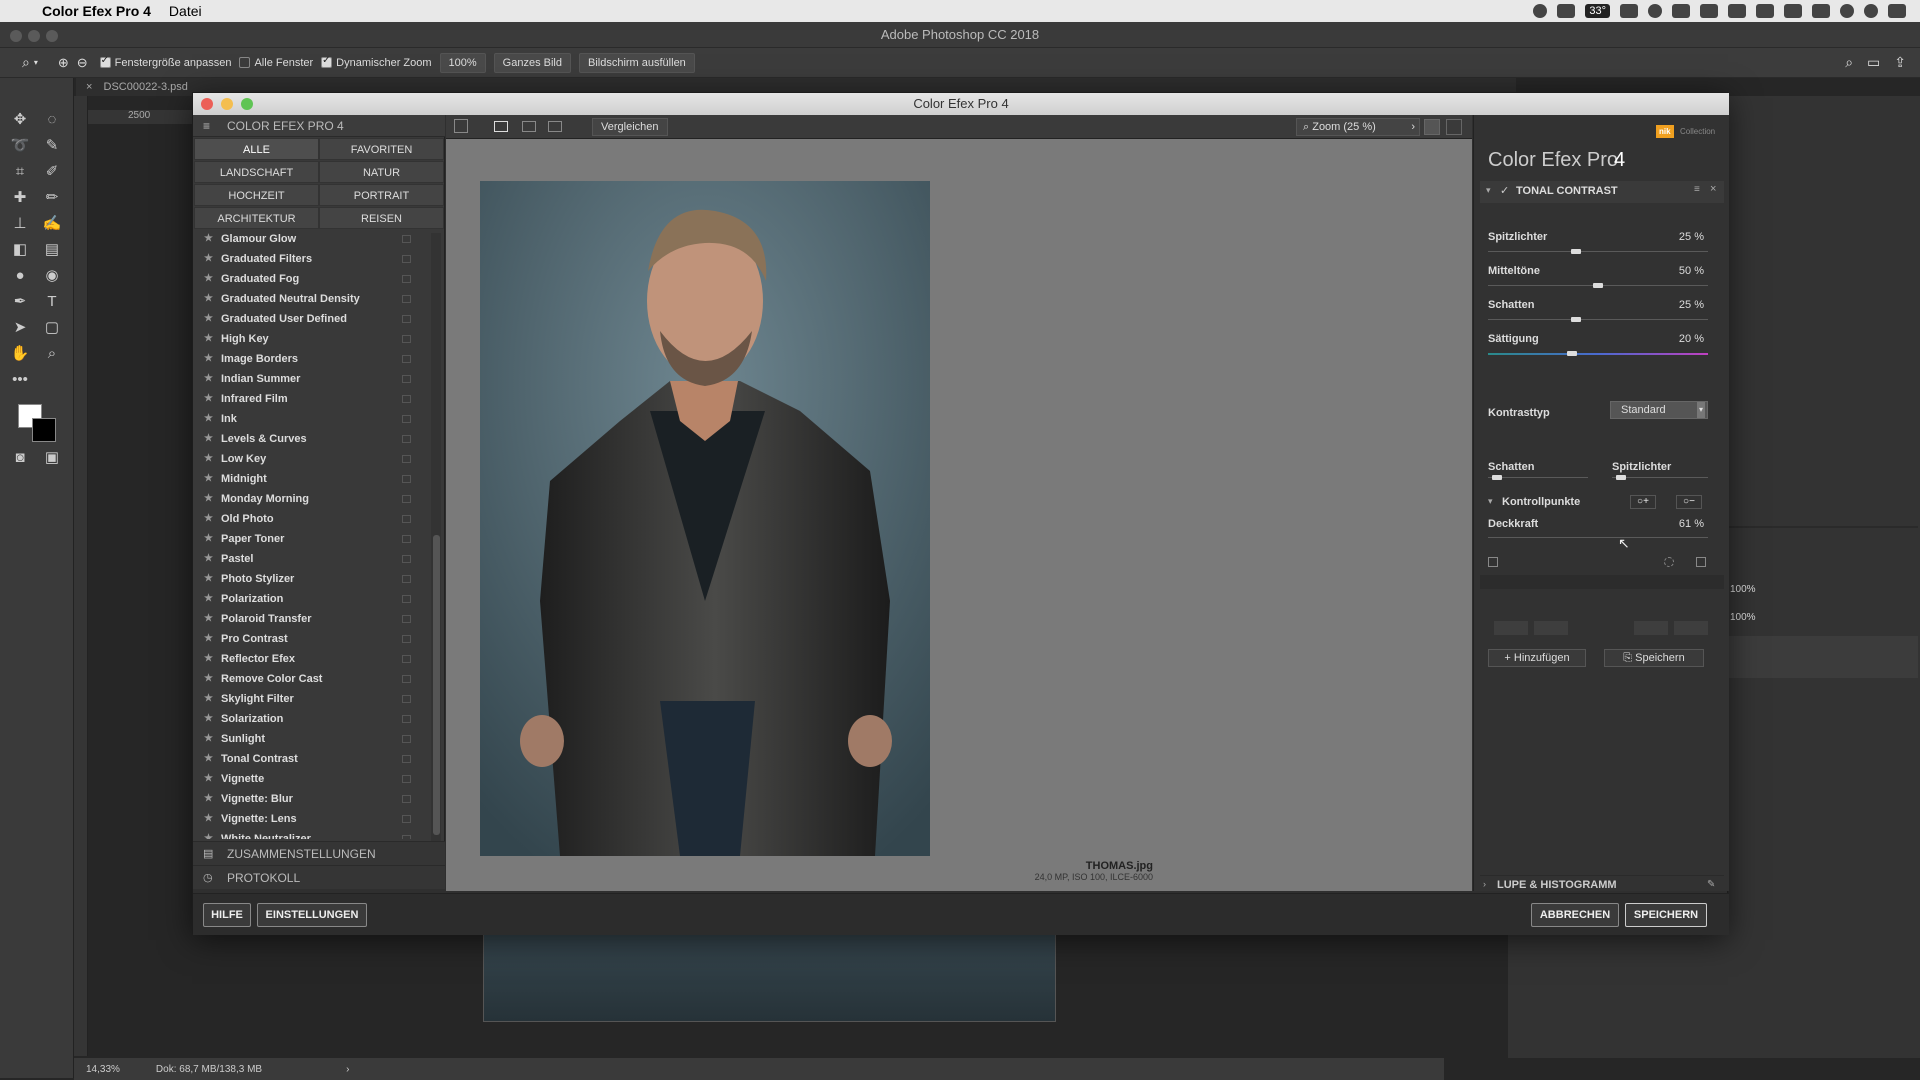 This screenshot has height=1080, width=1920. What do you see at coordinates (1849, 62) in the screenshot?
I see `search-icon: ⌕` at bounding box center [1849, 62].